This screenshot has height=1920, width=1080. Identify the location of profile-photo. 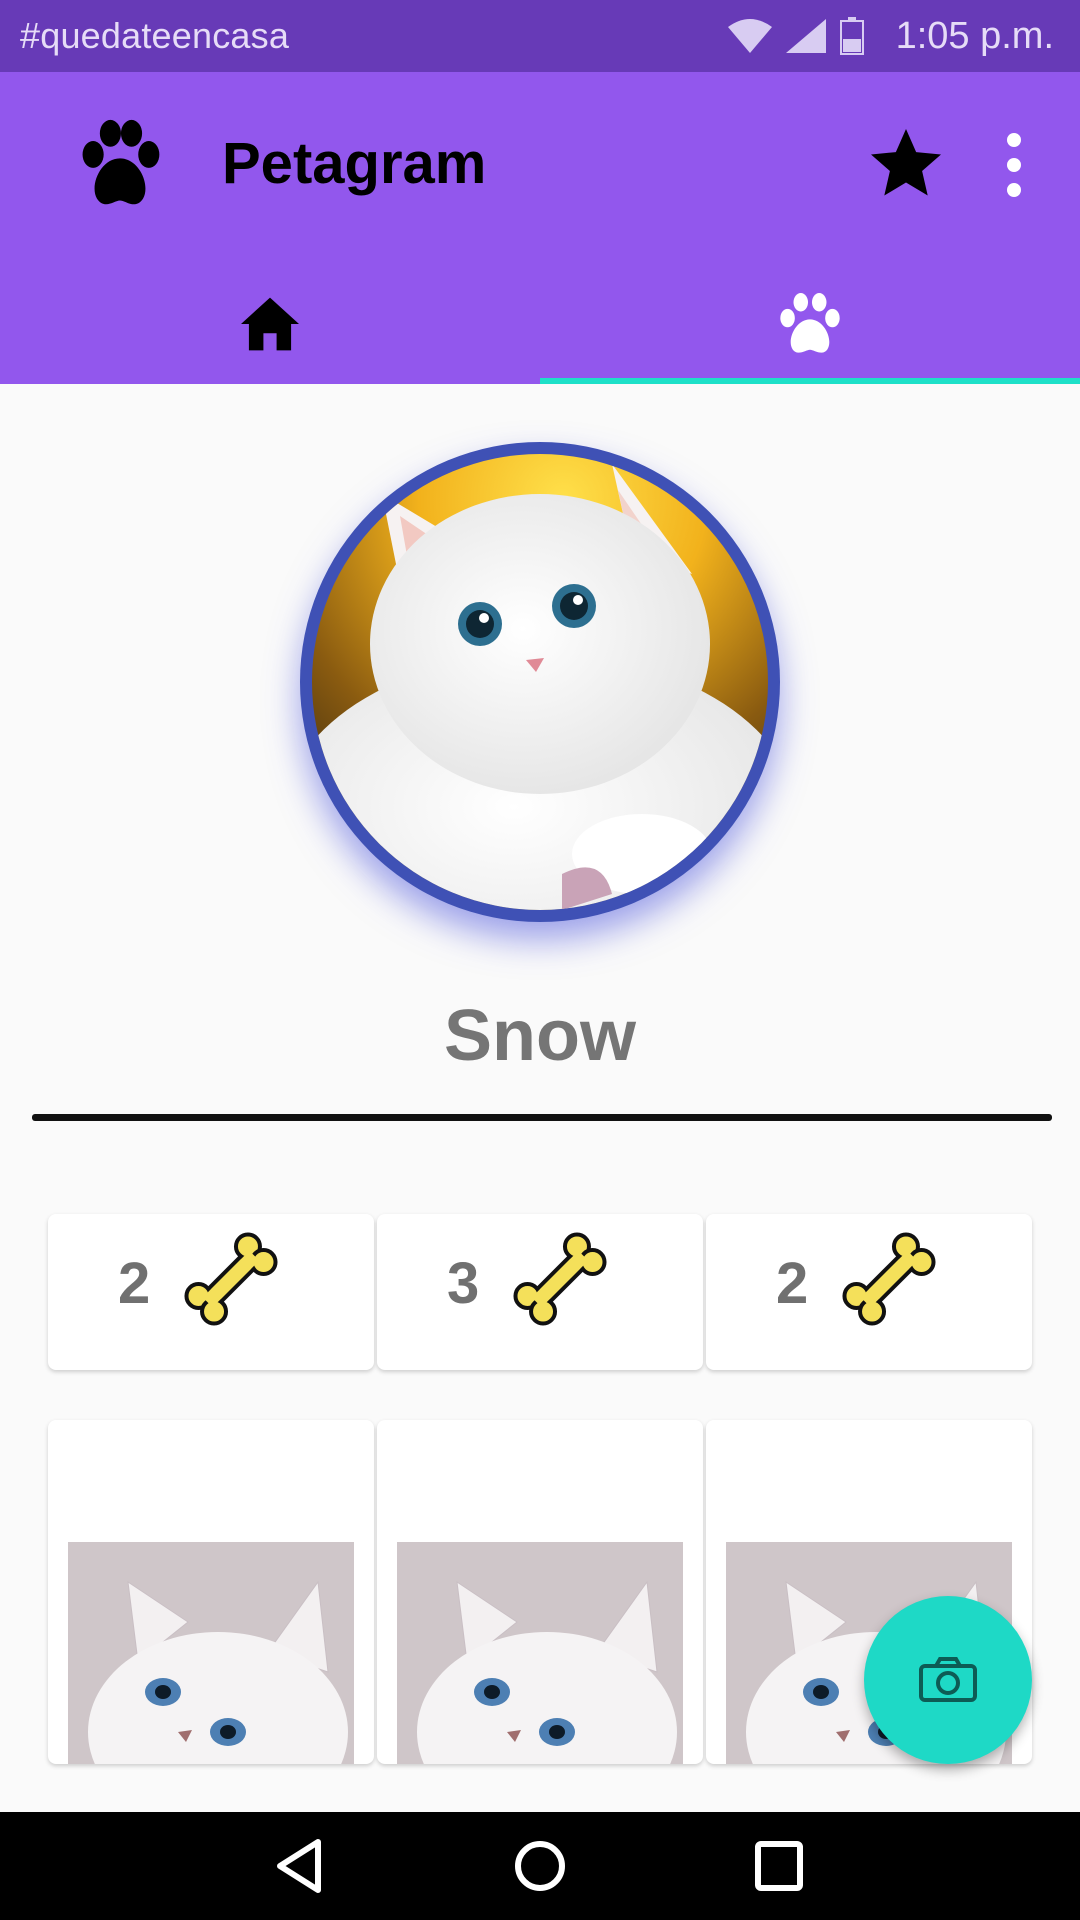
(540, 682).